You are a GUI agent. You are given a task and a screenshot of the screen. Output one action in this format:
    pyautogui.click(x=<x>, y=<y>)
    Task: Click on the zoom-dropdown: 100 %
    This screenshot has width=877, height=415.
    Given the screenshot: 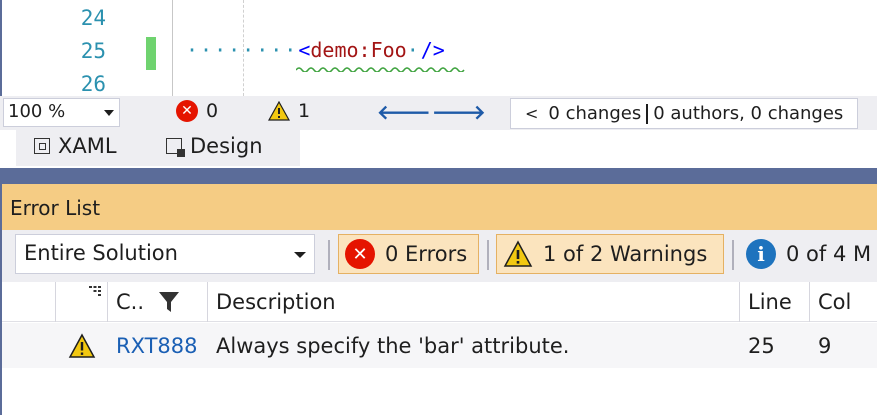 What is the action you would take?
    pyautogui.click(x=61, y=112)
    